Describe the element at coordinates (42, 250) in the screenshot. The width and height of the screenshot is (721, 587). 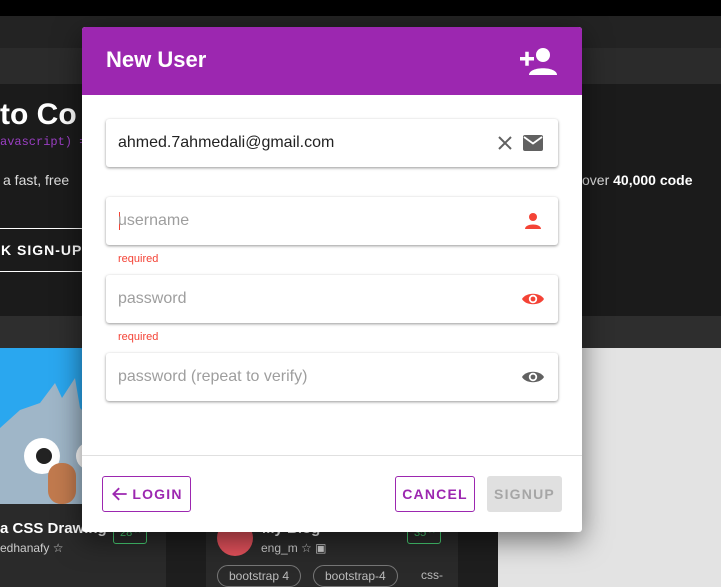
I see `hero-signup-button: K SIGN-UP` at that location.